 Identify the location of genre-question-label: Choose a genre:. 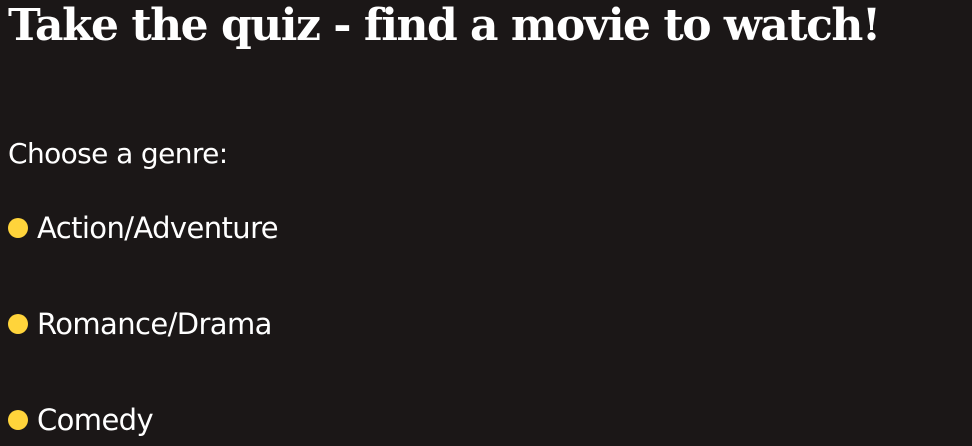
(118, 153).